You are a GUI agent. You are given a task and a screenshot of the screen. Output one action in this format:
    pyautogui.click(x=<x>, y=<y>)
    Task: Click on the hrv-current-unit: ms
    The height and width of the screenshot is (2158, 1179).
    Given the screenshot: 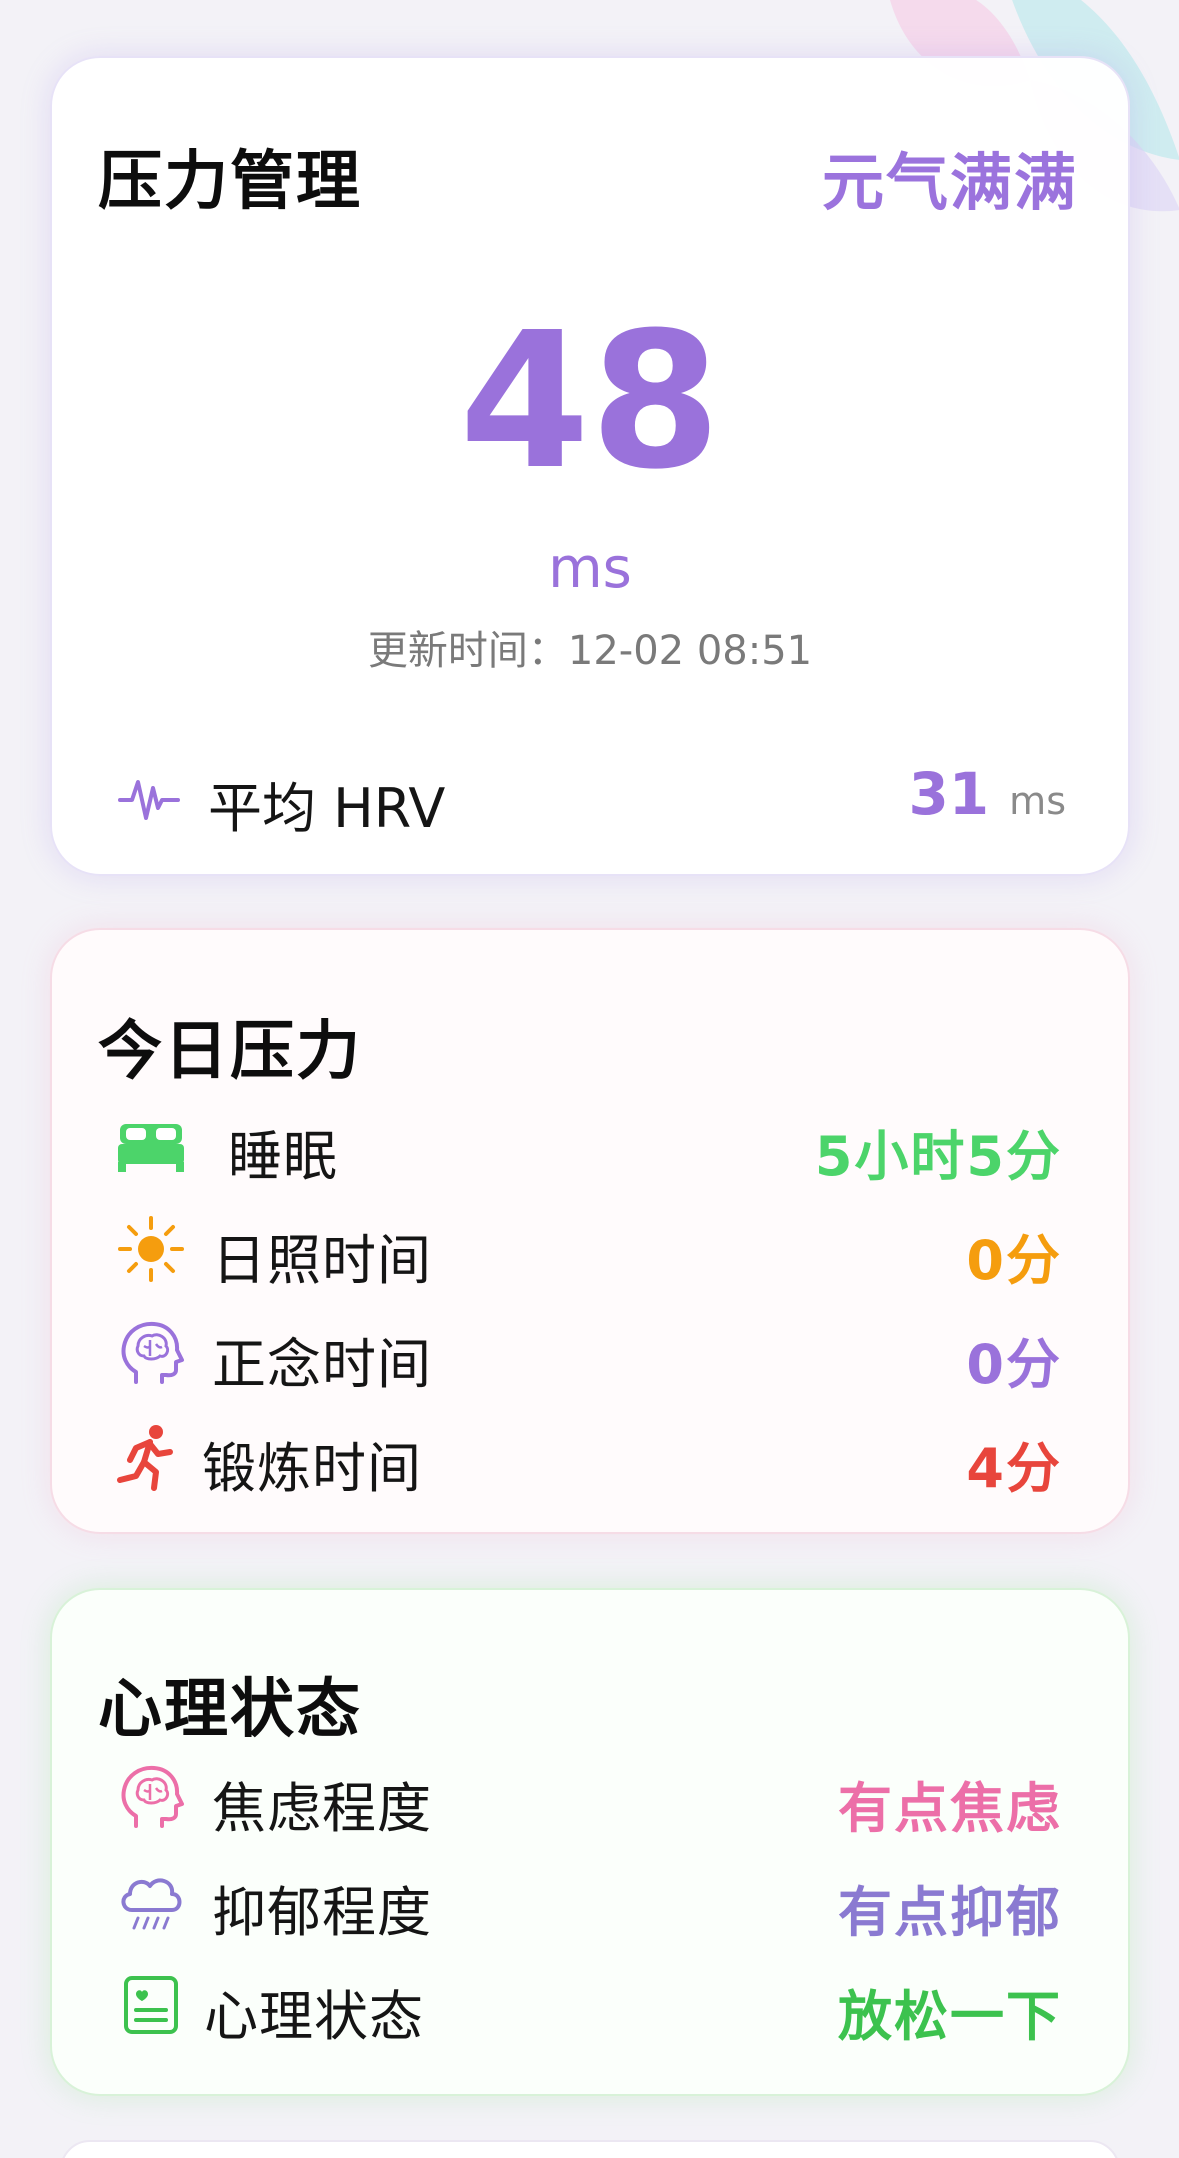 What is the action you would take?
    pyautogui.click(x=590, y=568)
    